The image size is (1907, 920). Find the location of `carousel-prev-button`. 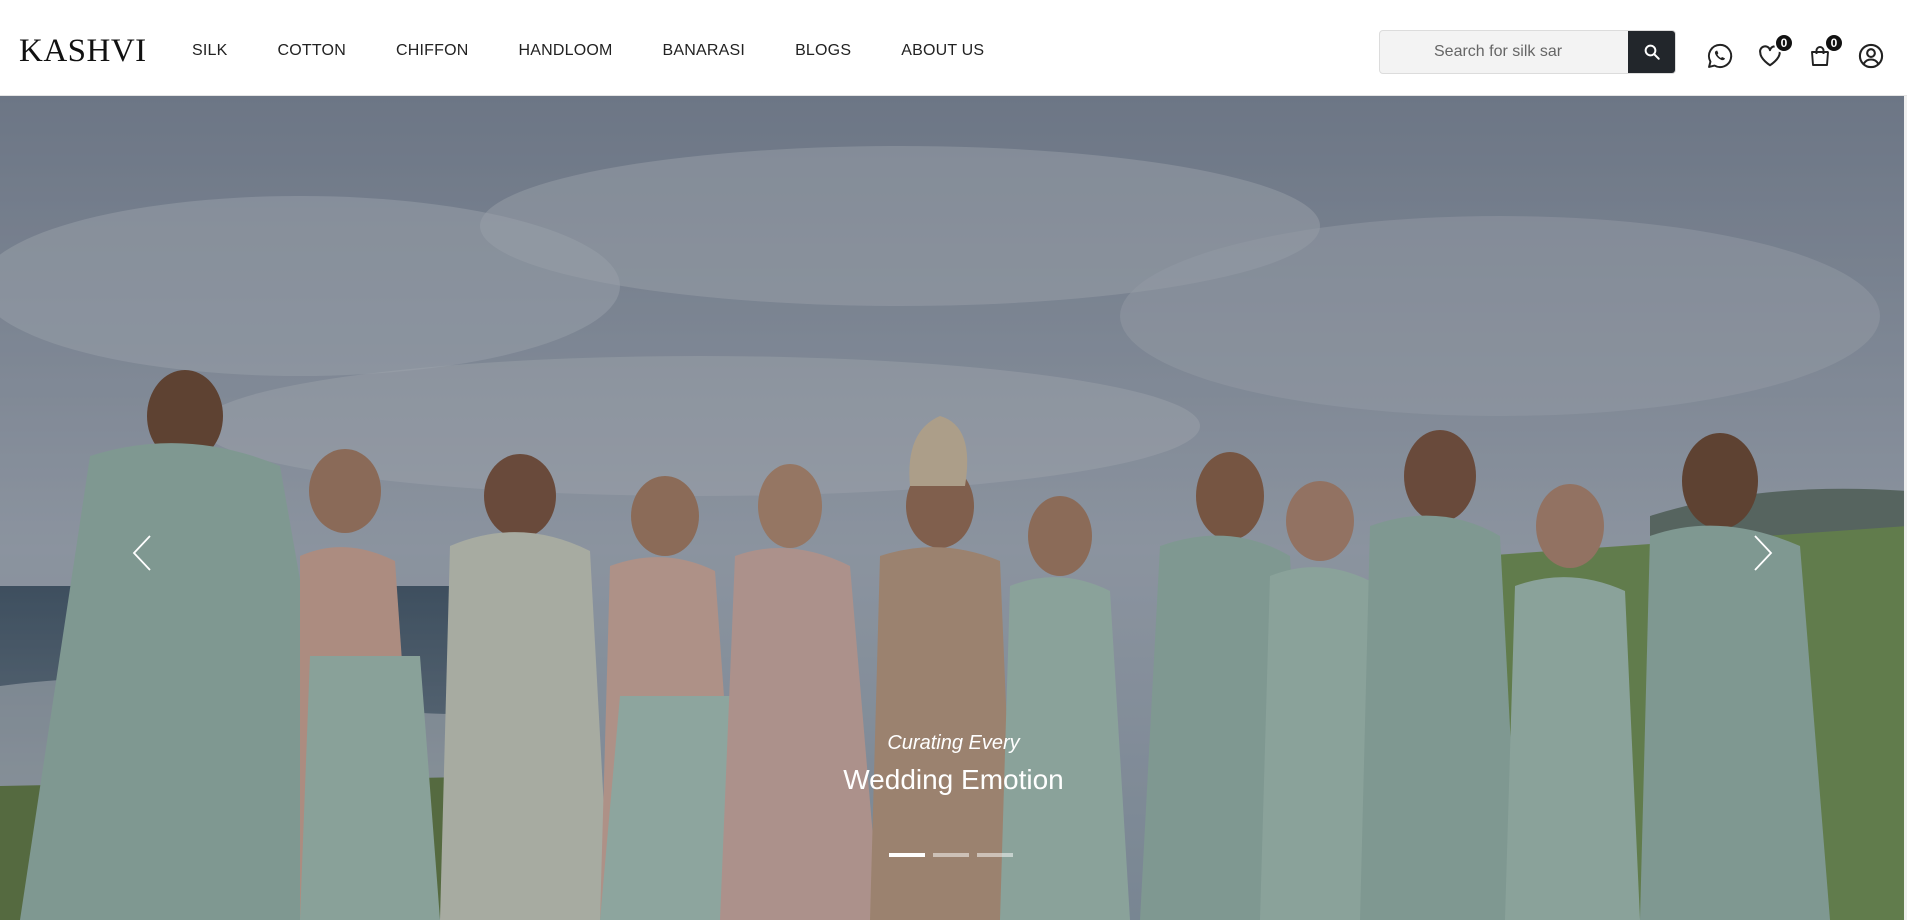

carousel-prev-button is located at coordinates (142, 553).